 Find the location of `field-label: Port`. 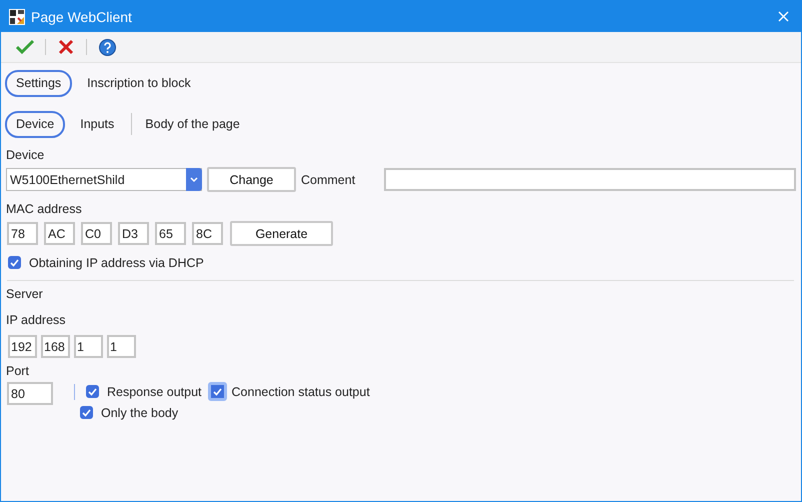

field-label: Port is located at coordinates (18, 371).